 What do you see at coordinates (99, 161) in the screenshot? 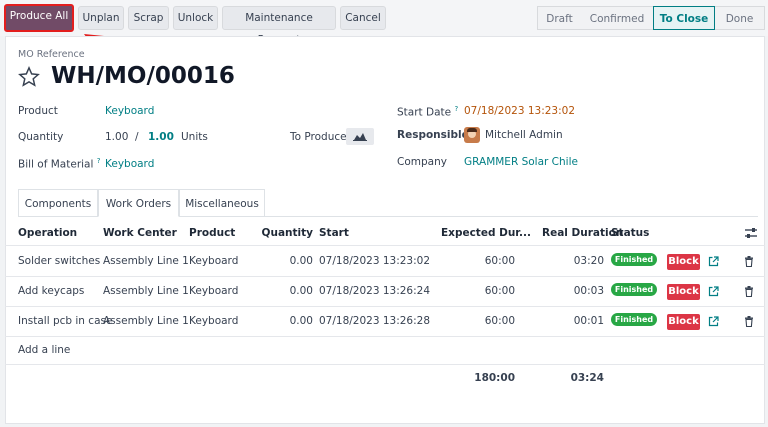
I see `bom-help-icon: ?` at bounding box center [99, 161].